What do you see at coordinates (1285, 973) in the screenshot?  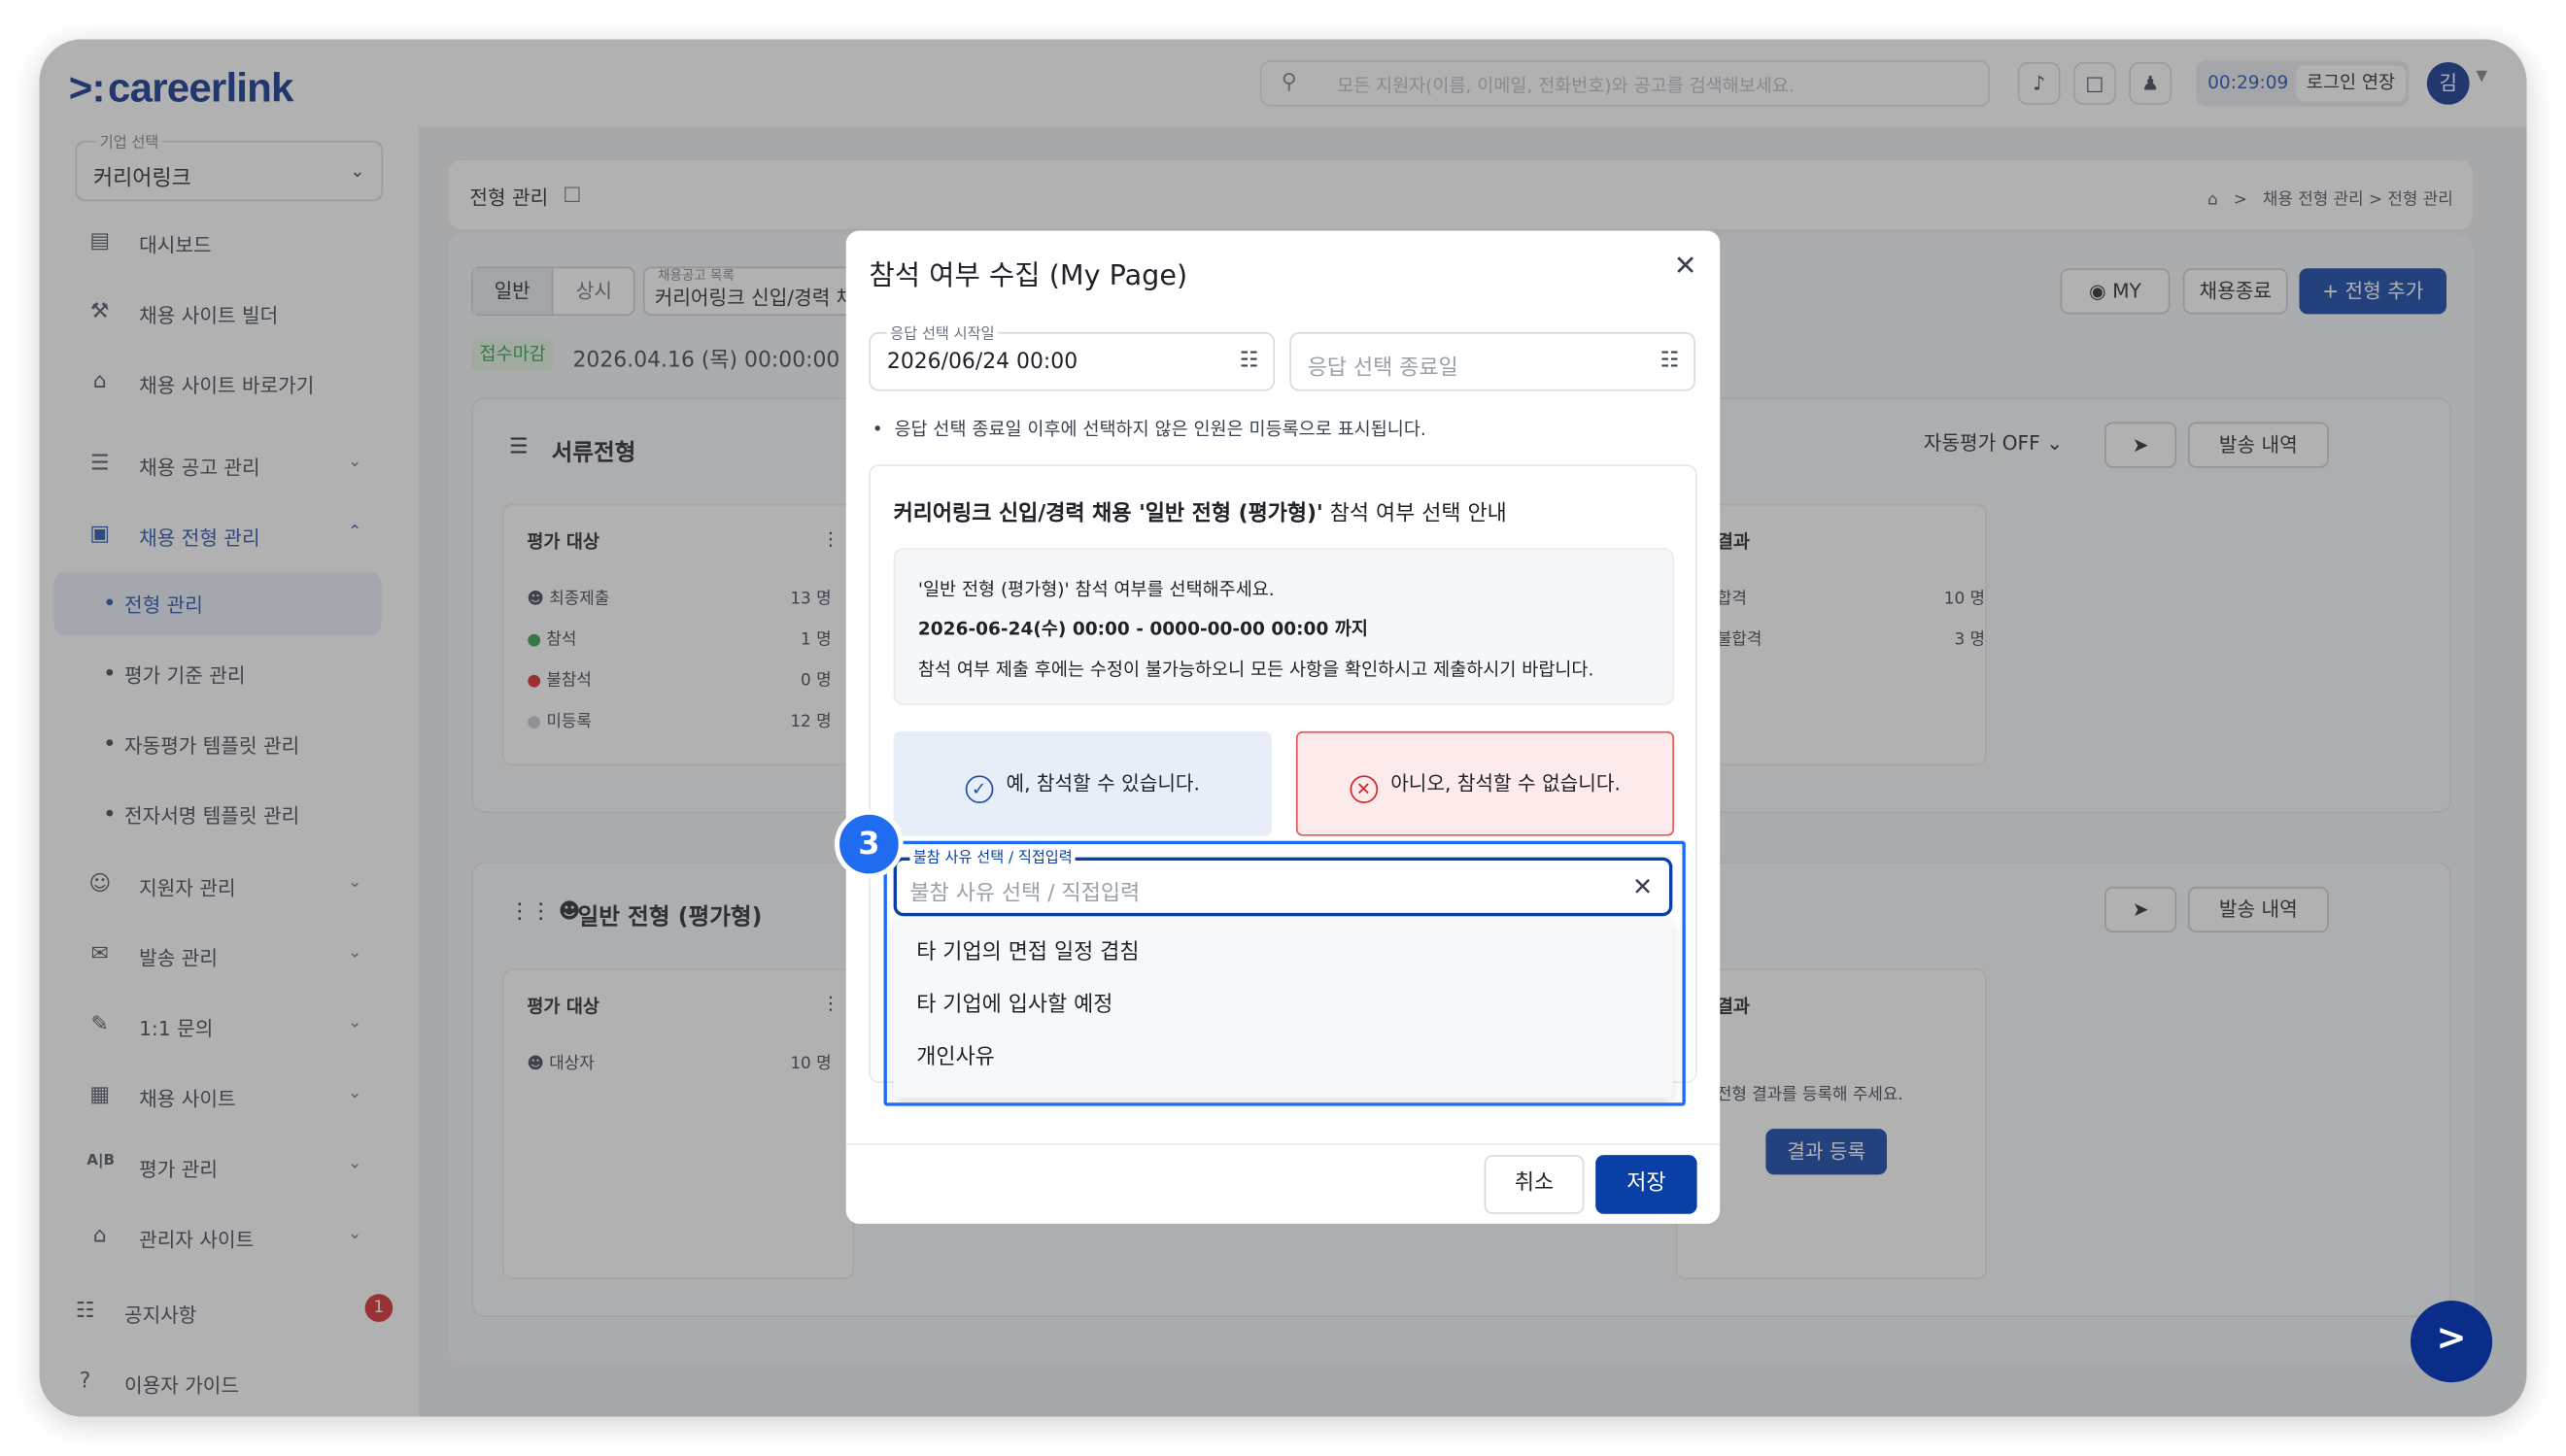 I see `step-highlight-box` at bounding box center [1285, 973].